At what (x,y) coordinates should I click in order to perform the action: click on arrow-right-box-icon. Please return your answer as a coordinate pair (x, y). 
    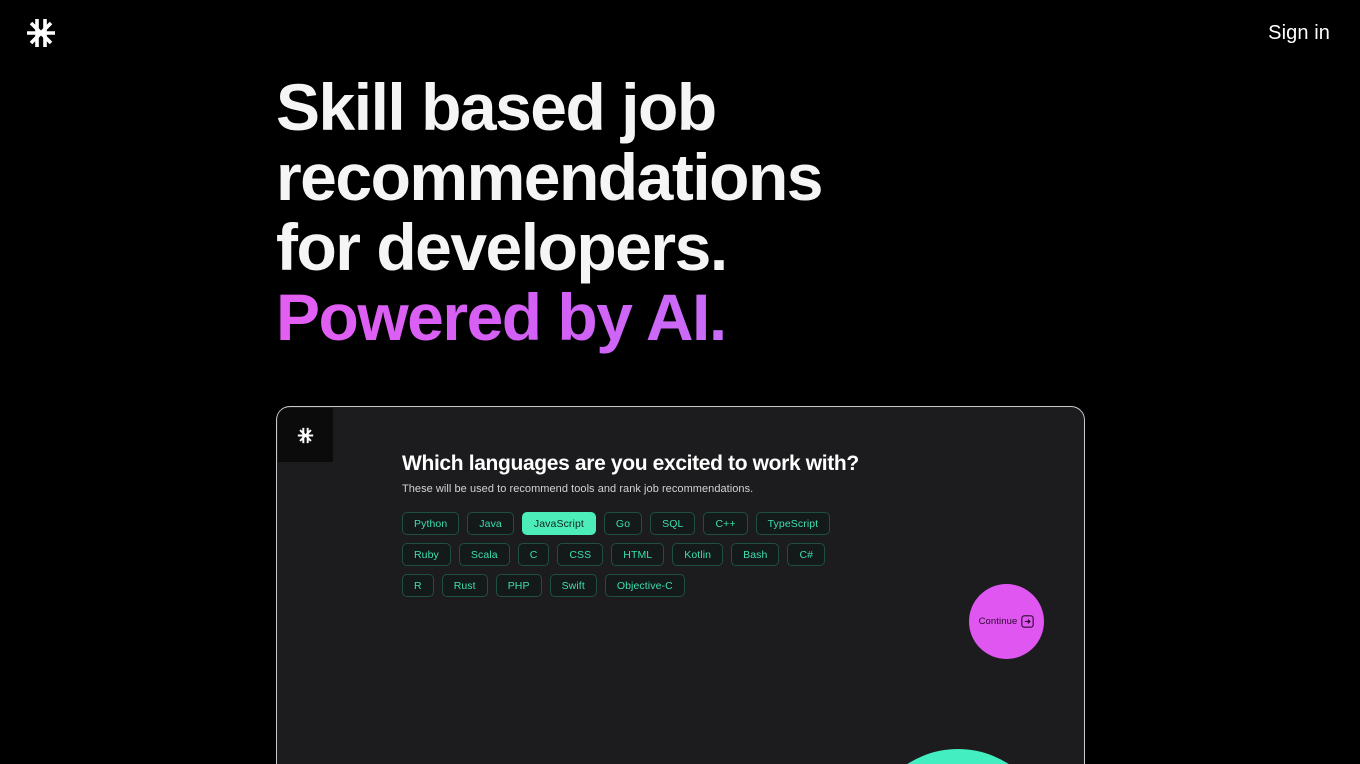
    Looking at the image, I should click on (1028, 621).